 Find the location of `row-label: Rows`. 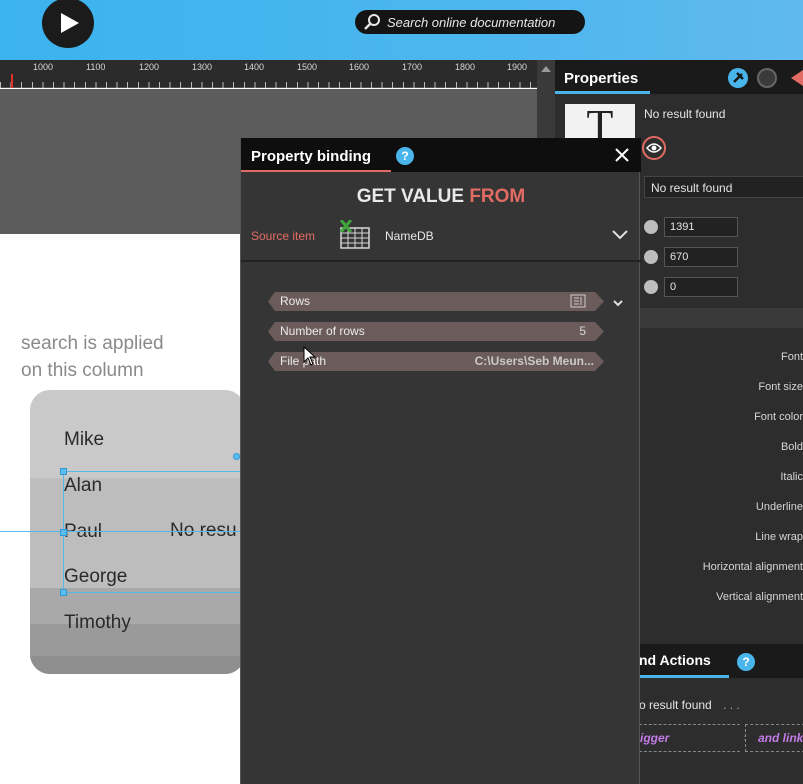

row-label: Rows is located at coordinates (295, 301).